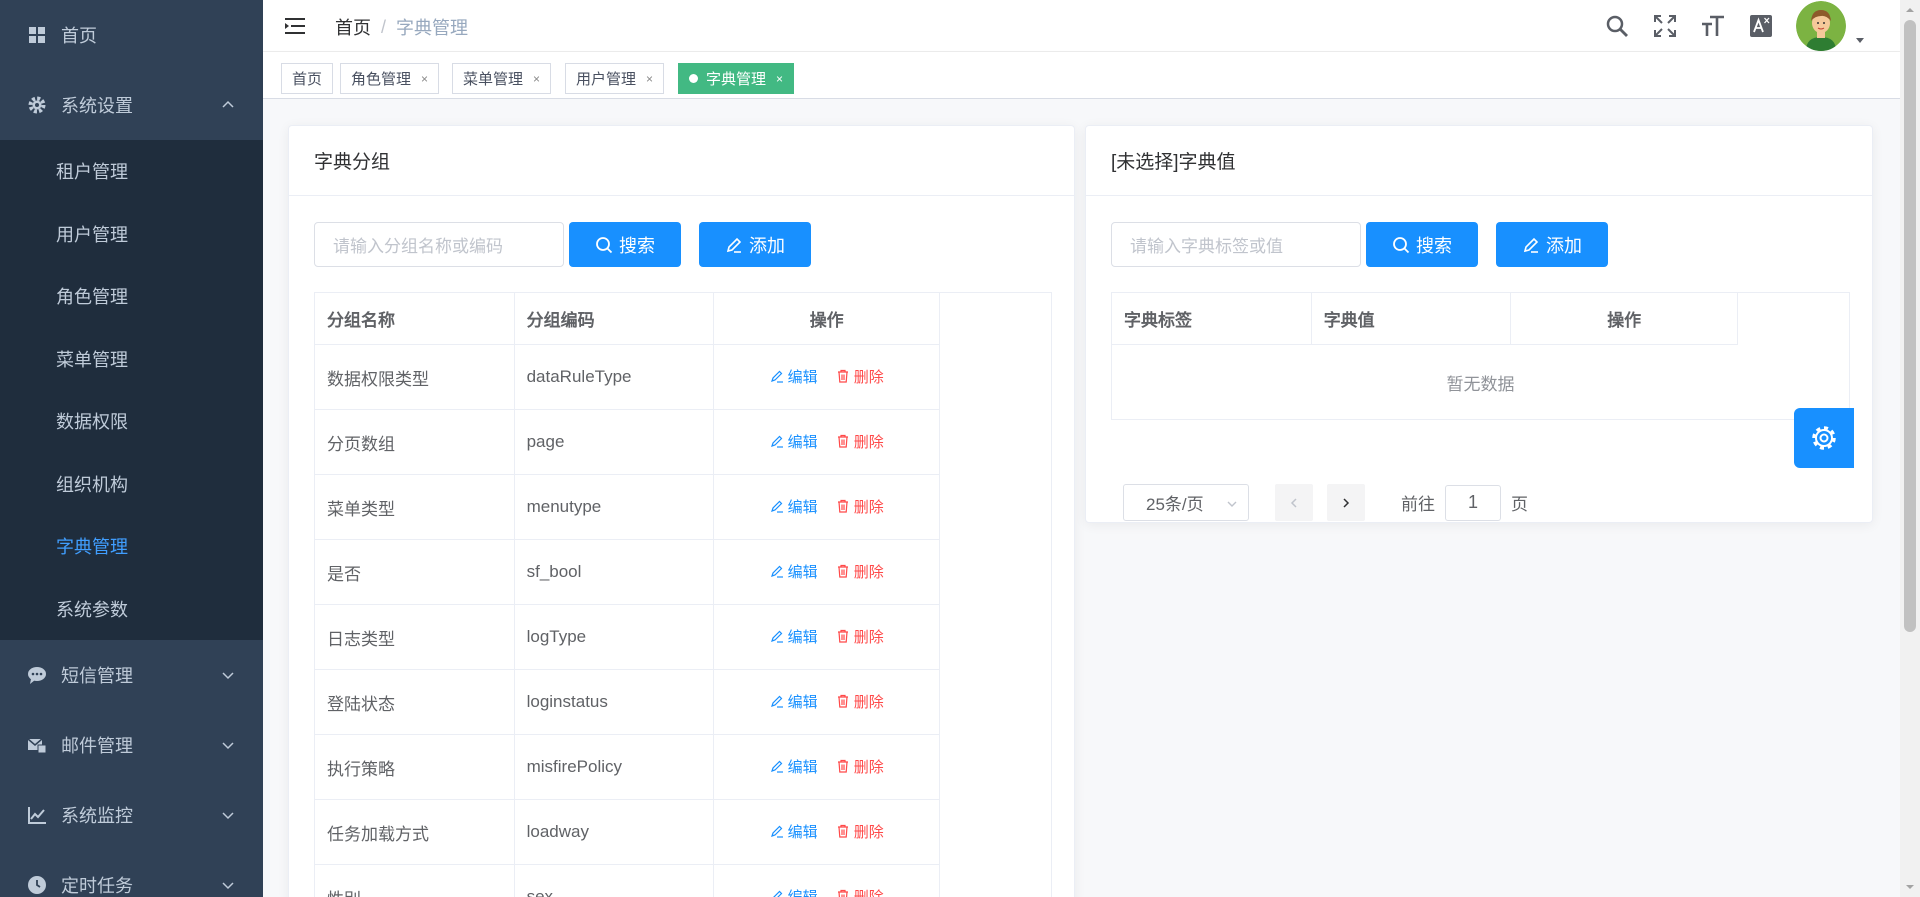  I want to click on group-name-cell: 菜单类型, so click(415, 507).